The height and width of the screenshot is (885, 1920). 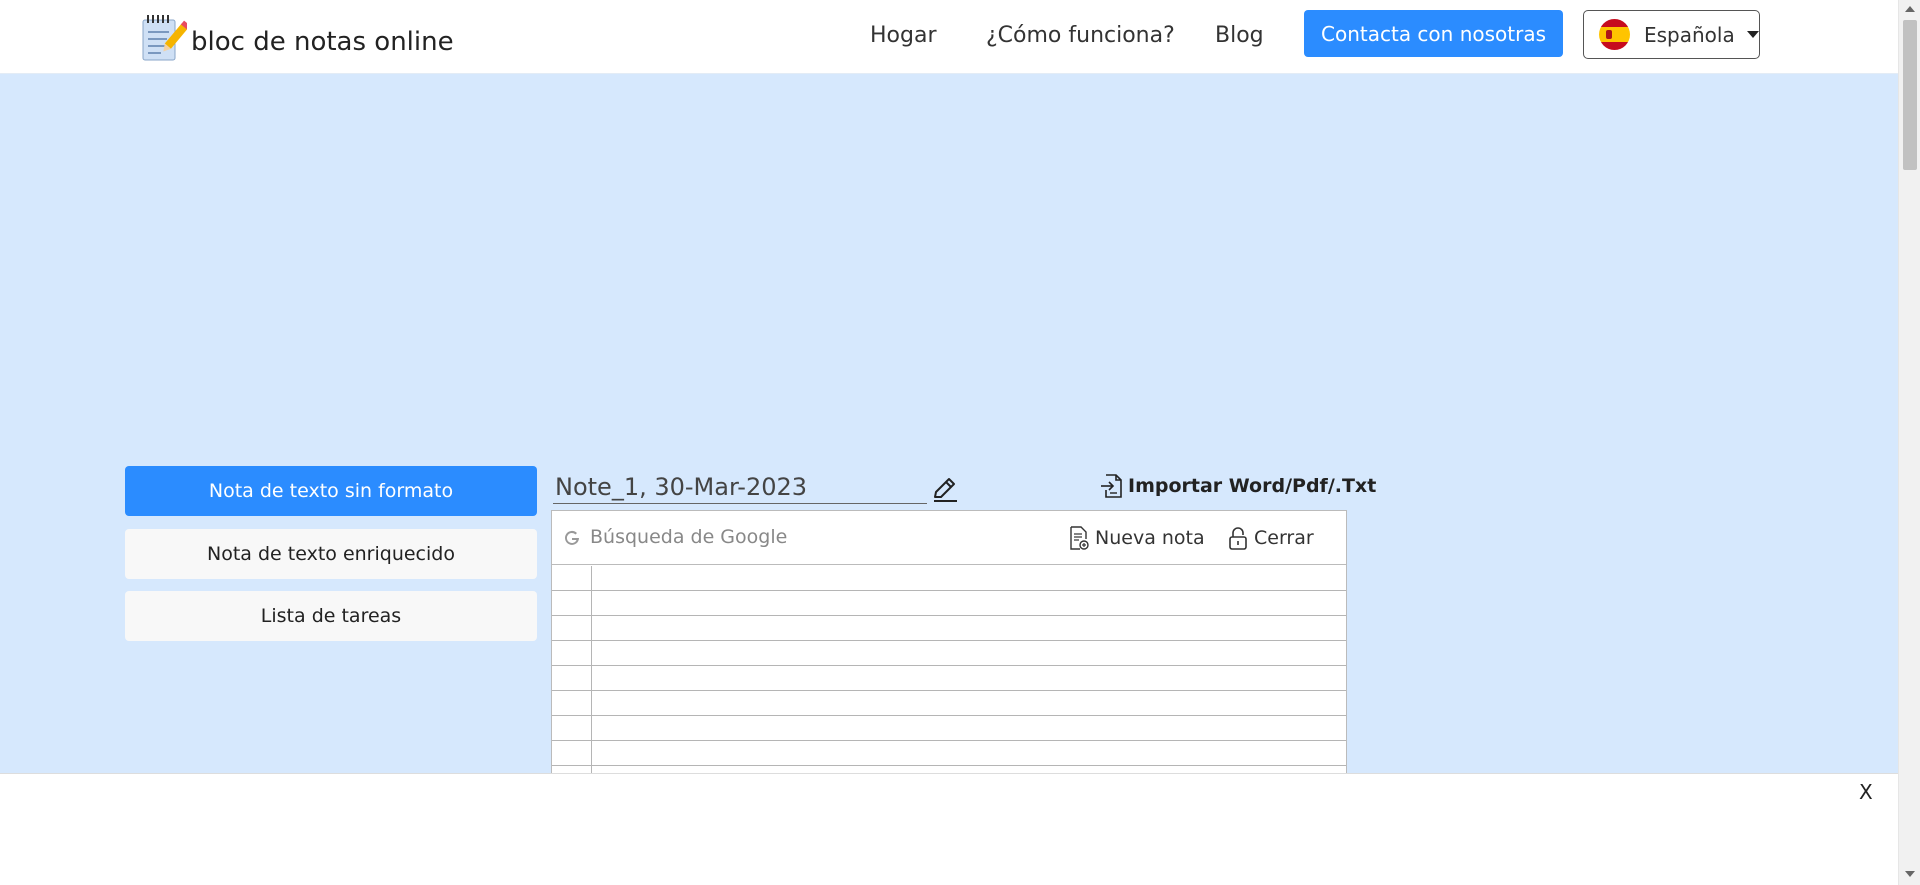 What do you see at coordinates (740, 487) in the screenshot?
I see `note-title-input: Note_1, 30-Mar-2023` at bounding box center [740, 487].